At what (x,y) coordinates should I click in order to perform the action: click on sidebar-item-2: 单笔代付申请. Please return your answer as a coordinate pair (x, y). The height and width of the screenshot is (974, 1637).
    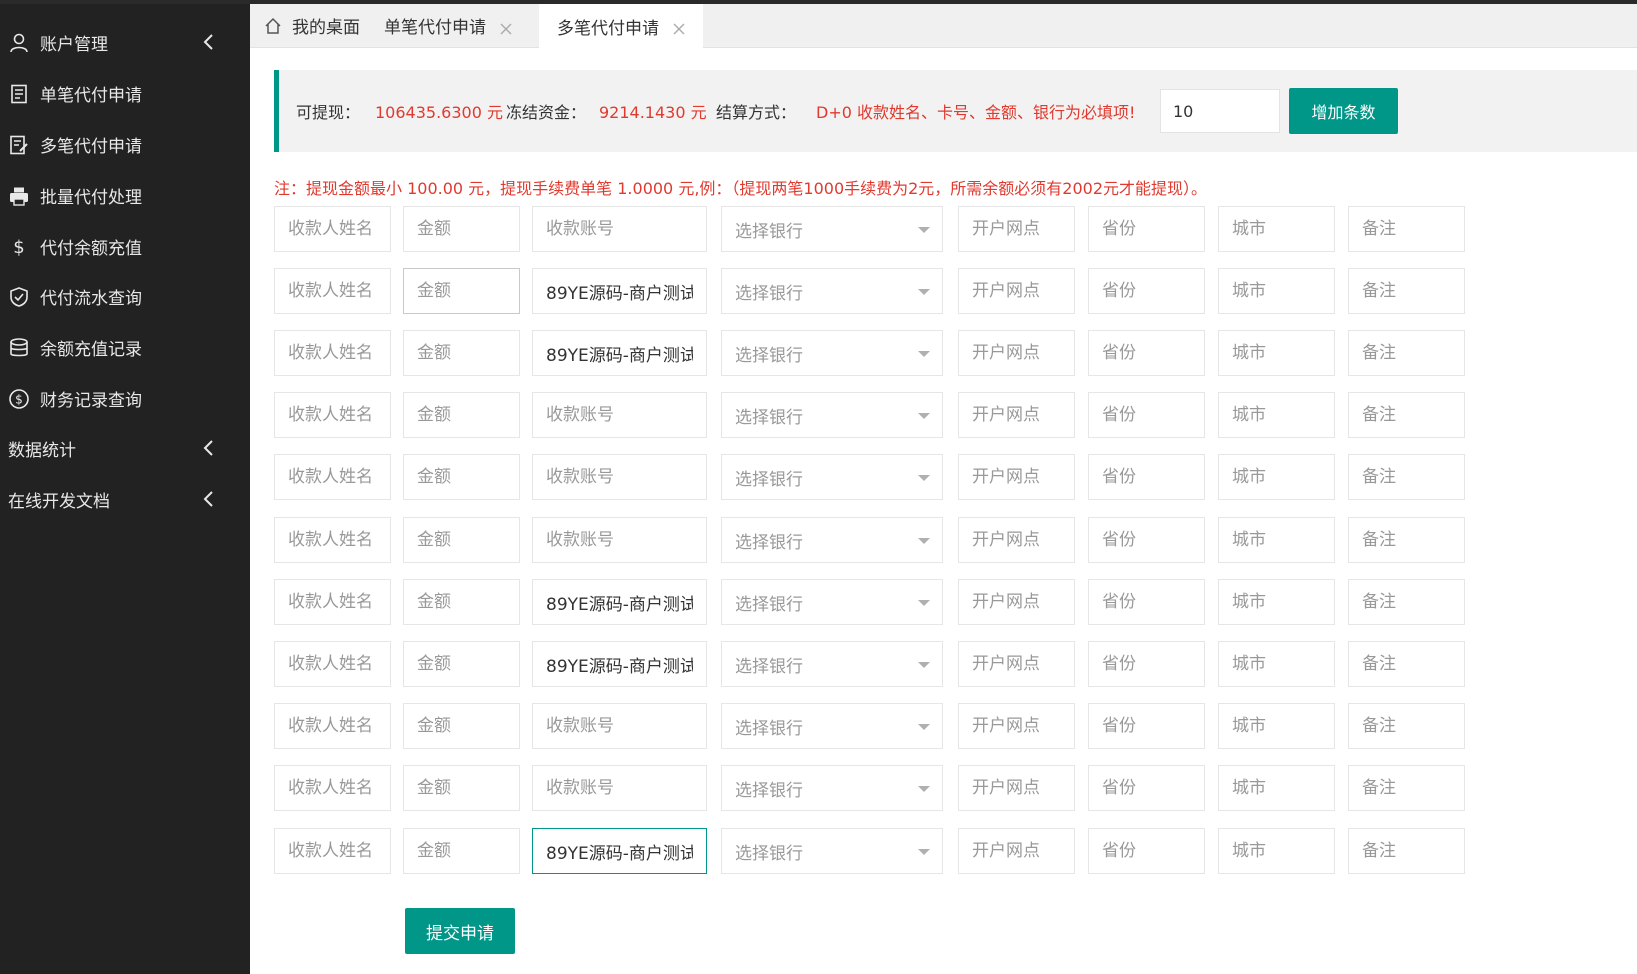
    Looking at the image, I should click on (125, 93).